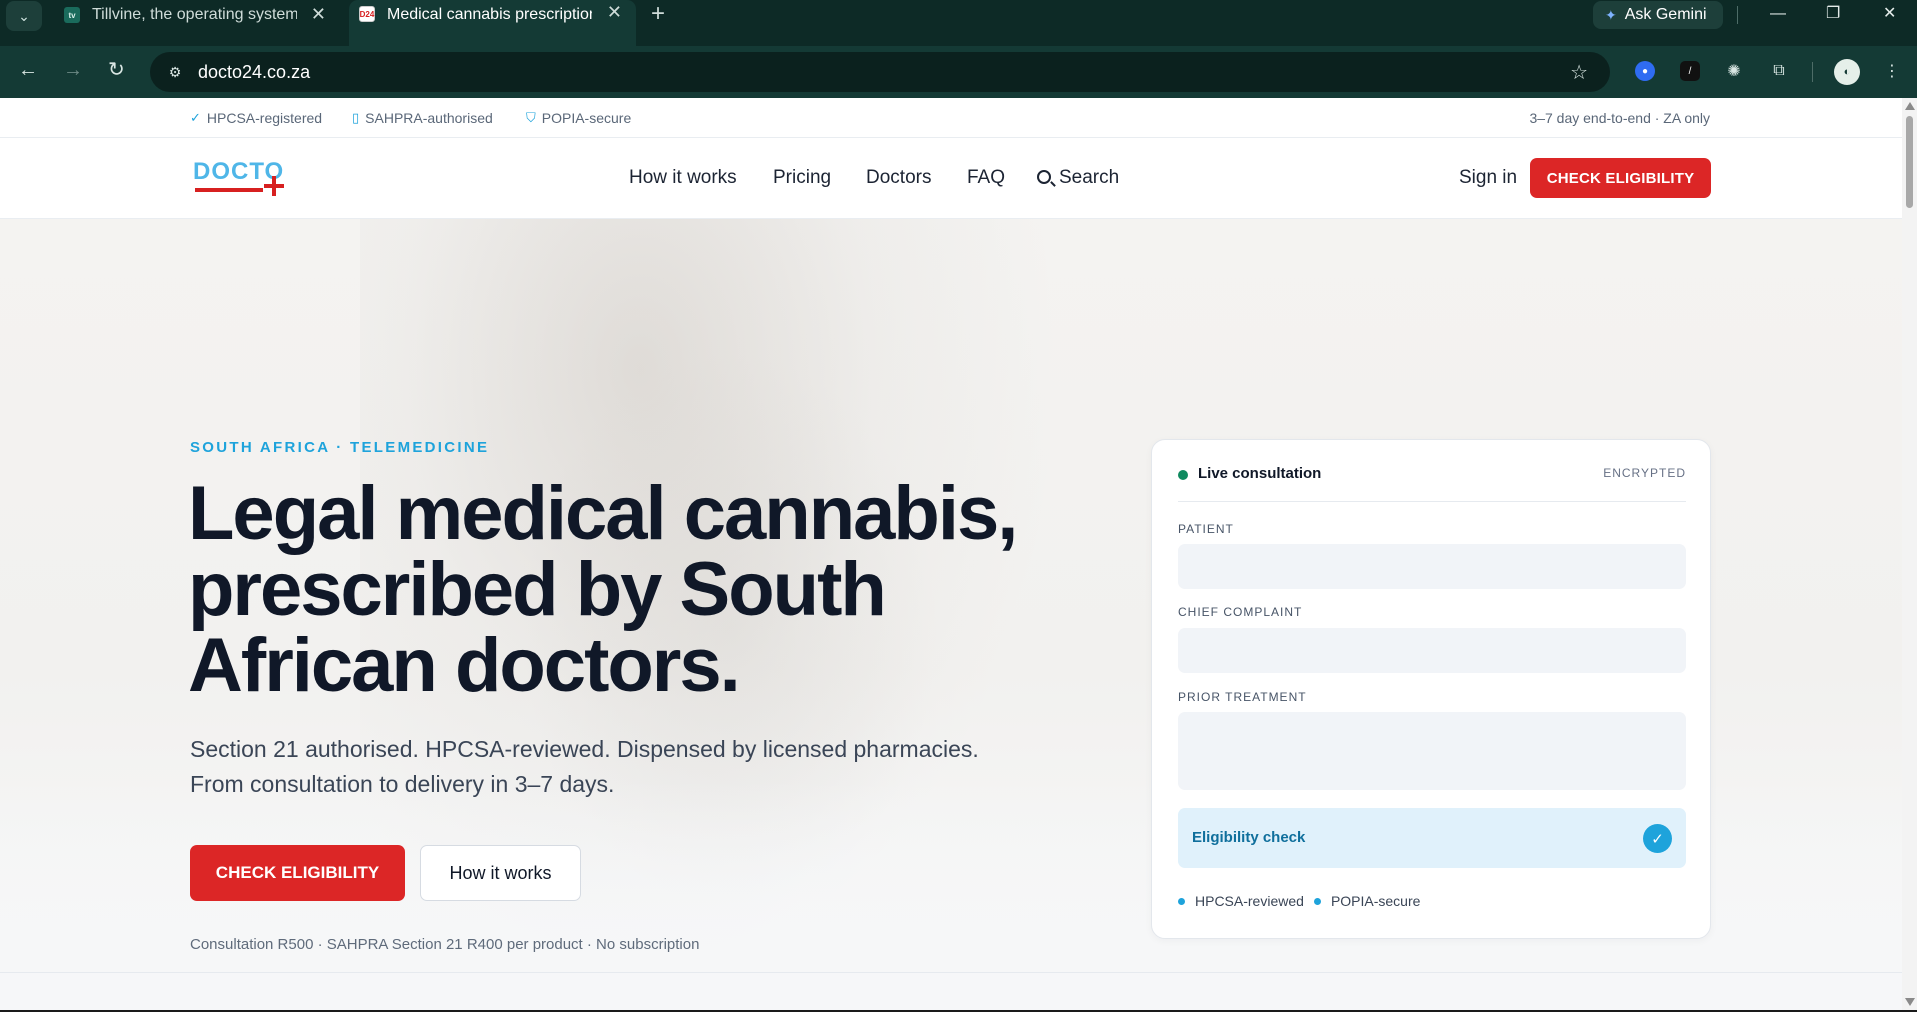 This screenshot has width=1917, height=1012. I want to click on ask-gemini-button: ✦ Ask Gemini, so click(1658, 15).